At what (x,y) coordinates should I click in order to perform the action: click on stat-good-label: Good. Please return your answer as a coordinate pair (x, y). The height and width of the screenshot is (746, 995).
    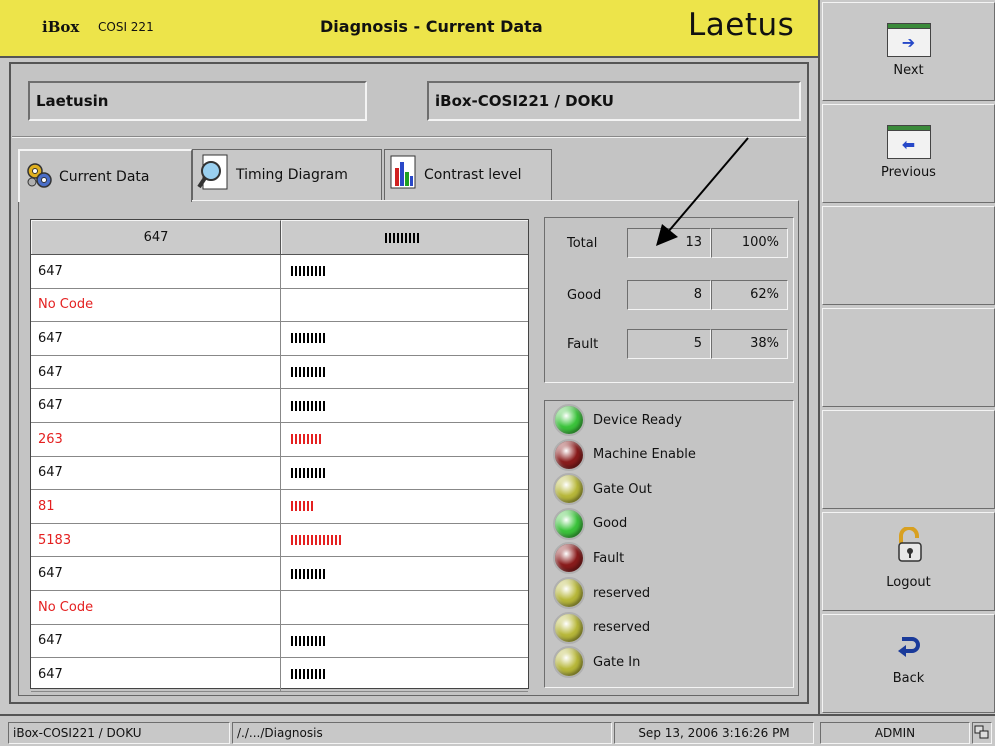
    Looking at the image, I should click on (584, 295).